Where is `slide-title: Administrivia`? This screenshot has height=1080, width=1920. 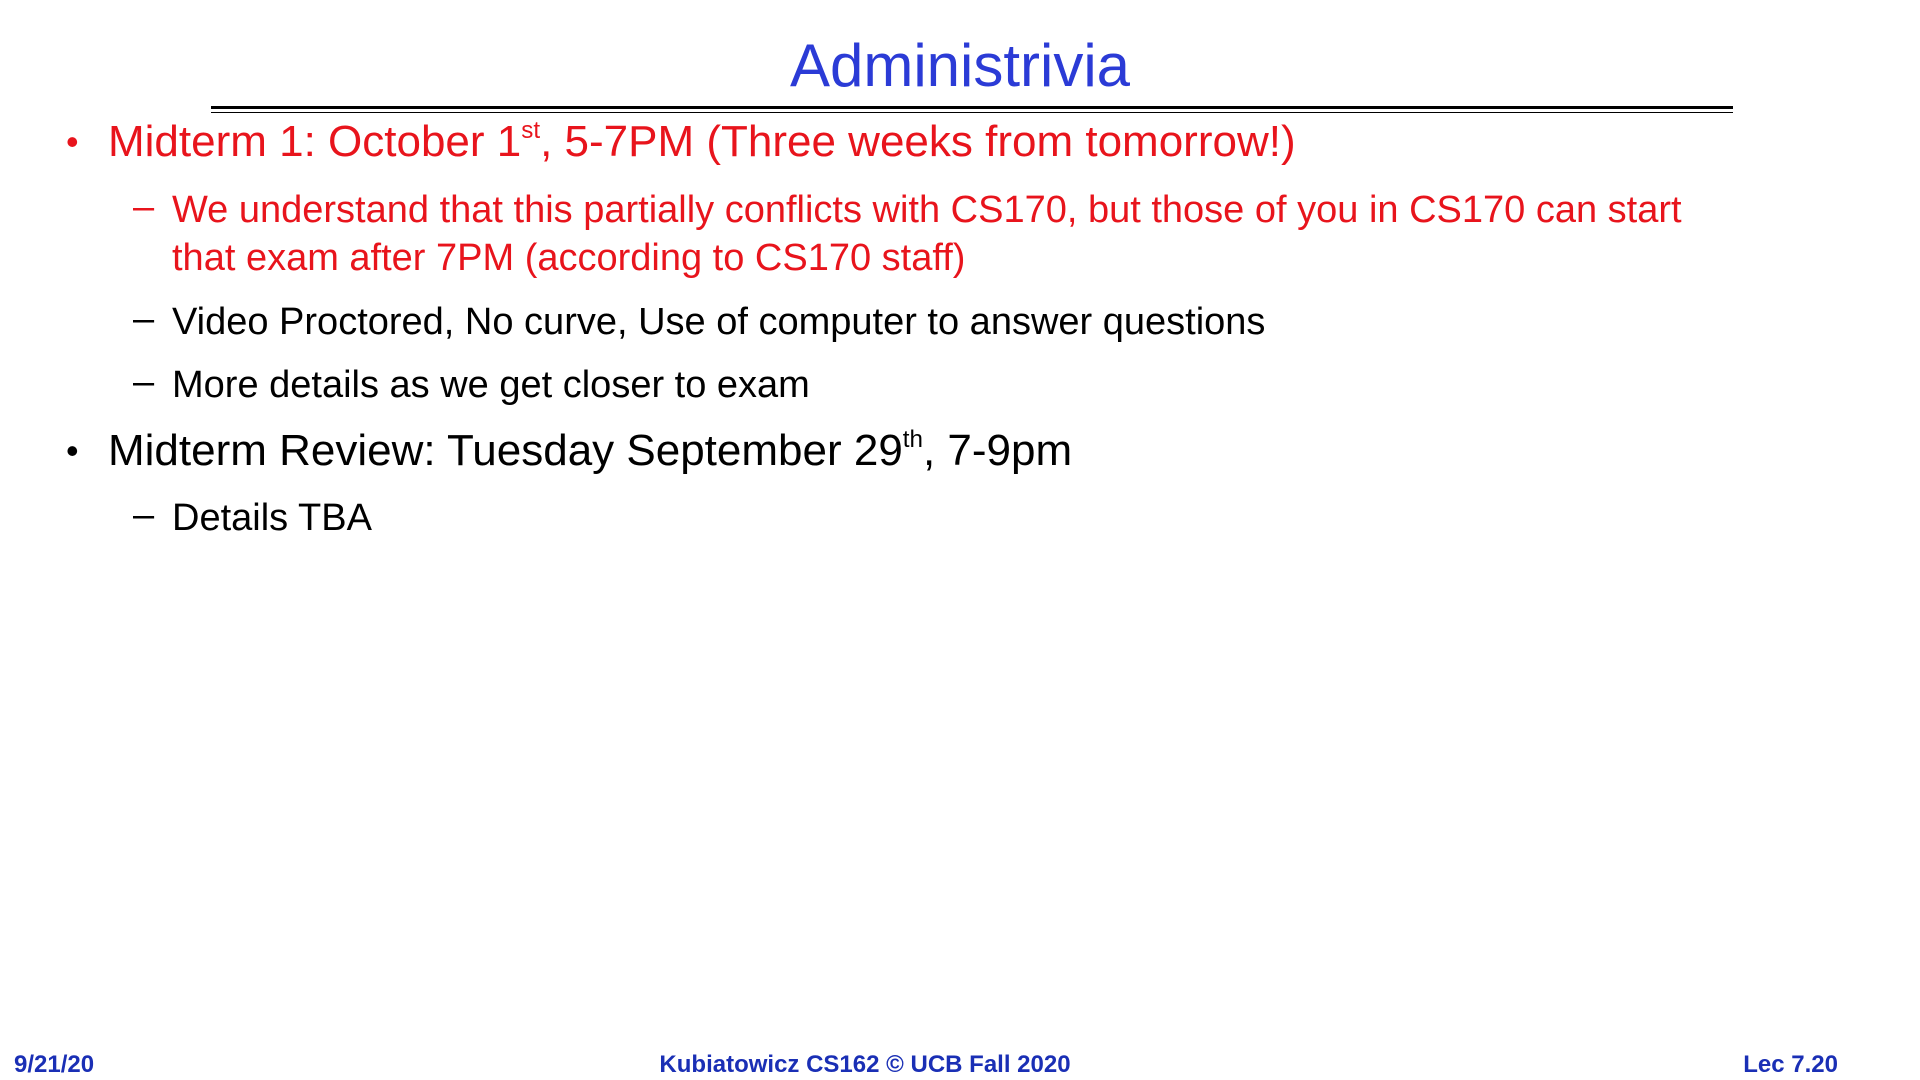 slide-title: Administrivia is located at coordinates (960, 65).